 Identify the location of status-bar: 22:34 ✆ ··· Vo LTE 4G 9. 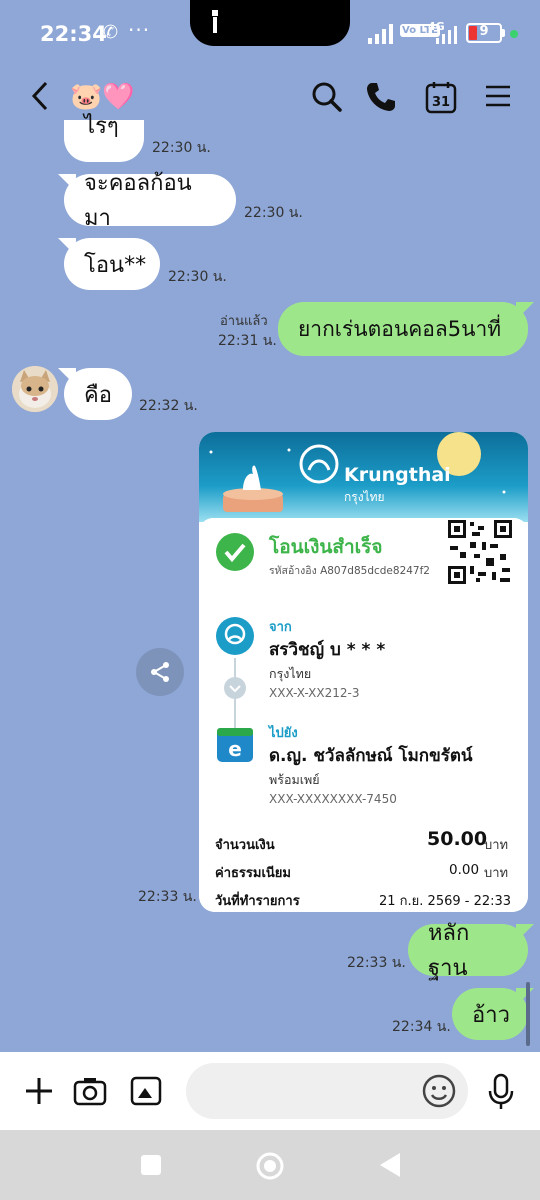
(270, 32).